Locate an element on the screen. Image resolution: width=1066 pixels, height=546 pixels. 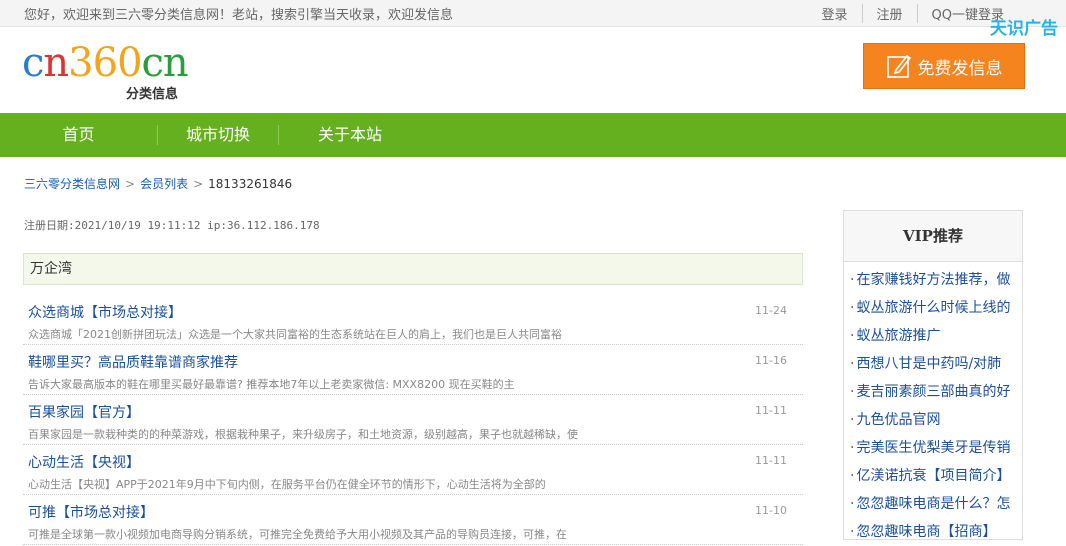
post-title-link: 可推【市场总对接】 is located at coordinates (91, 512).